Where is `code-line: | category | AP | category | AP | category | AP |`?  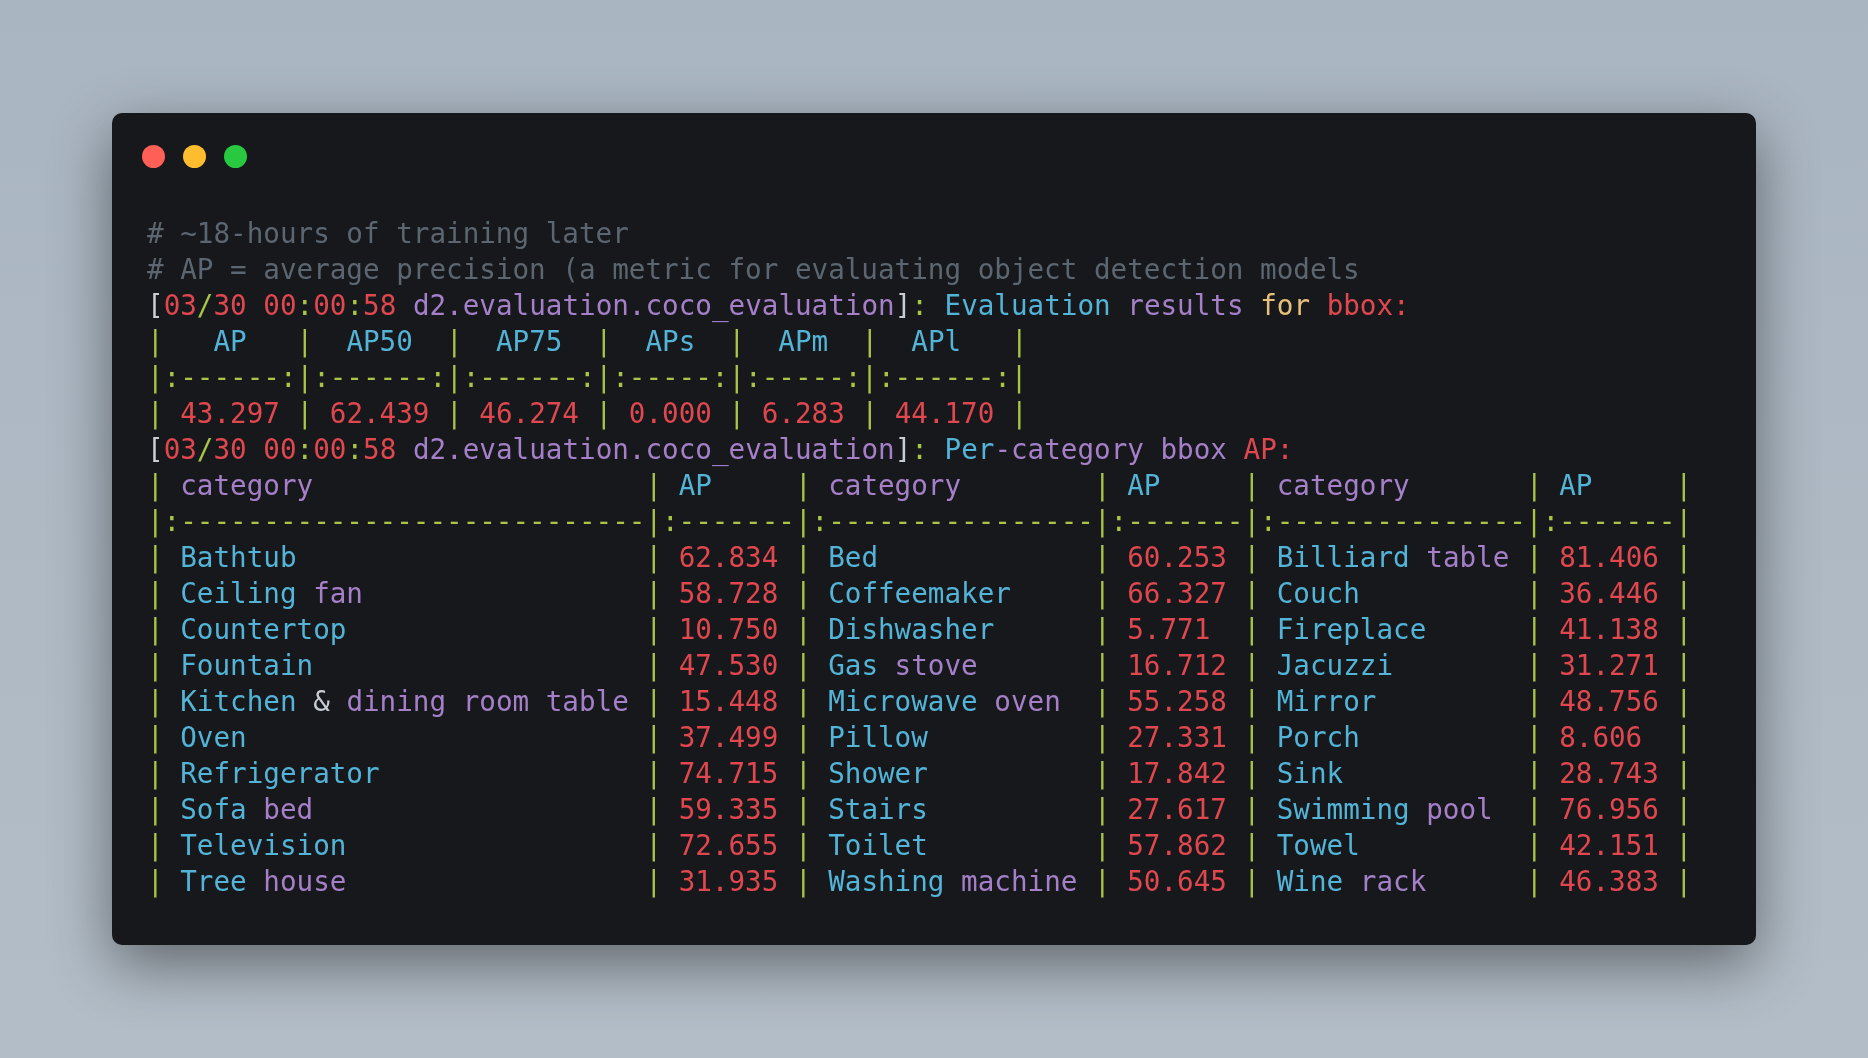 code-line: | category | AP | category | AP | category | AP | is located at coordinates (920, 486).